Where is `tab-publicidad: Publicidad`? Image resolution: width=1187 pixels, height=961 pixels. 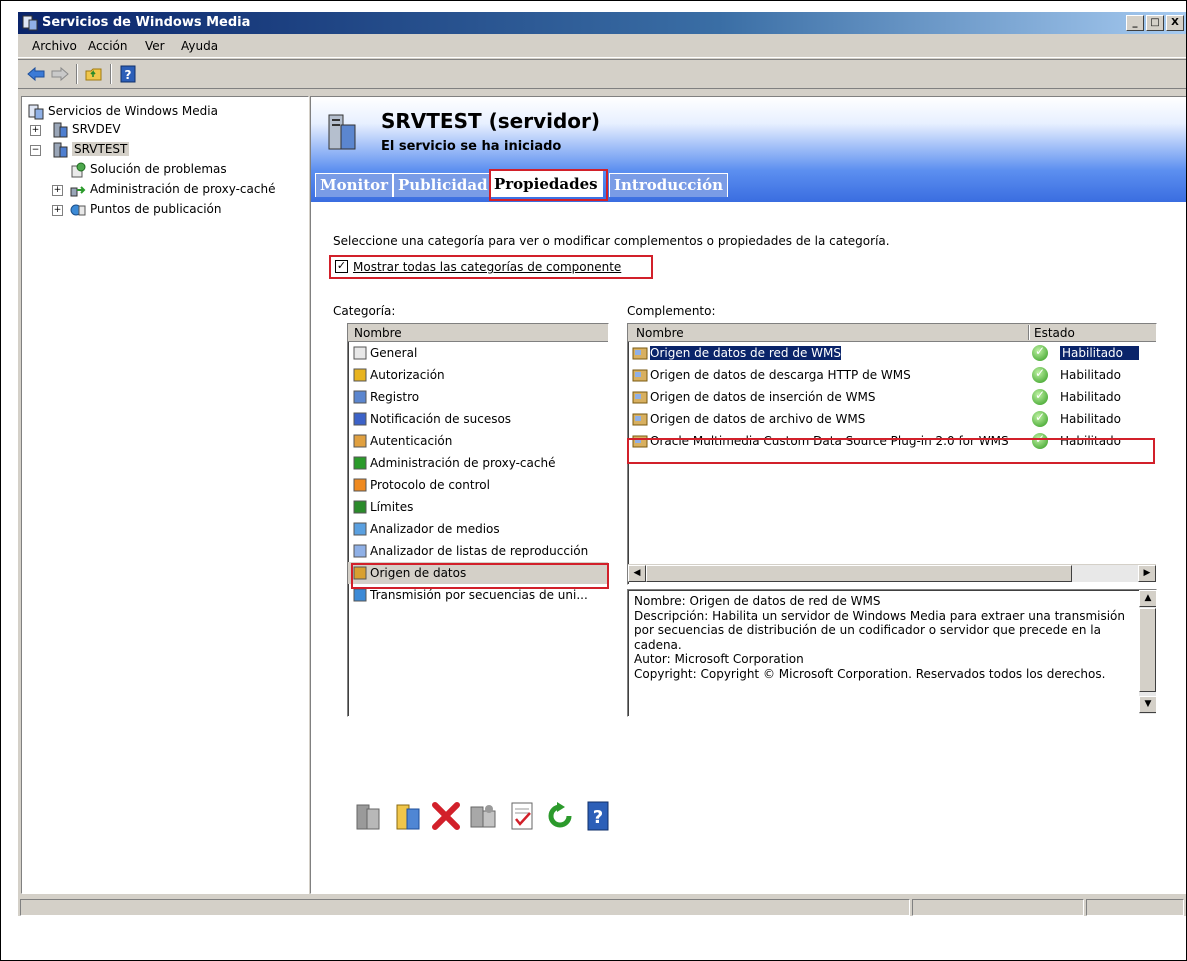 tab-publicidad: Publicidad is located at coordinates (443, 185).